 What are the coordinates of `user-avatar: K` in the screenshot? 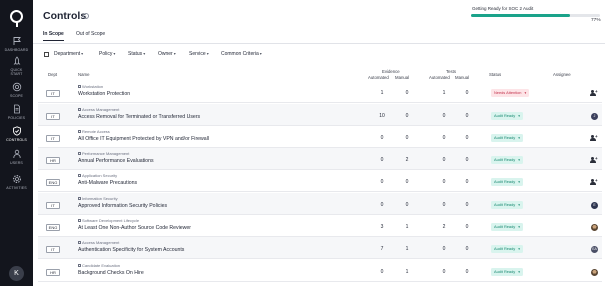 It's located at (16, 273).